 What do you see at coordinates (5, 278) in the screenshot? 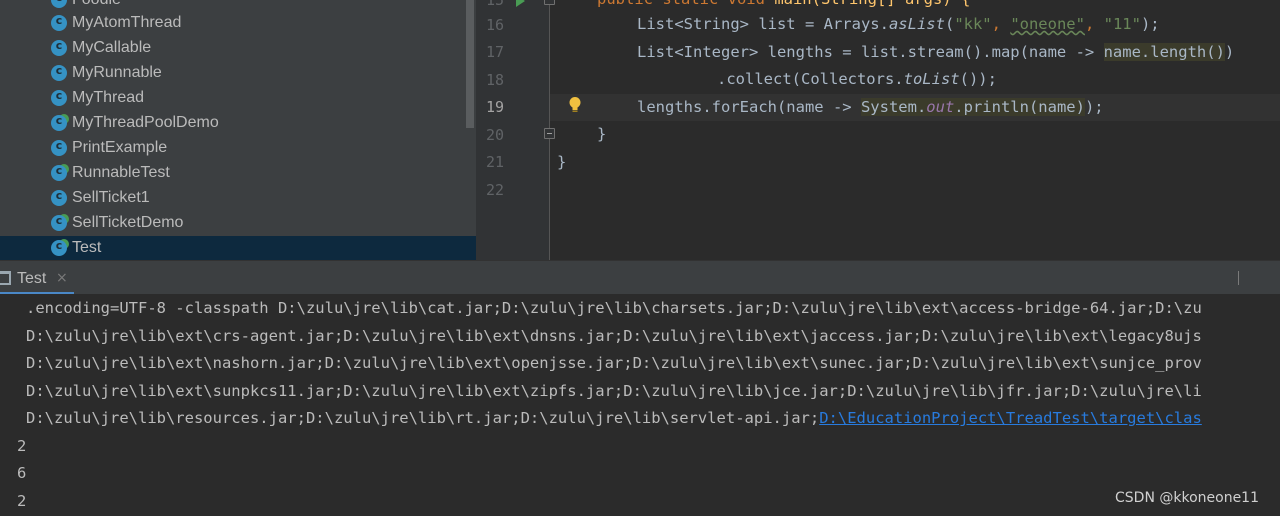
I see `run-config-icon` at bounding box center [5, 278].